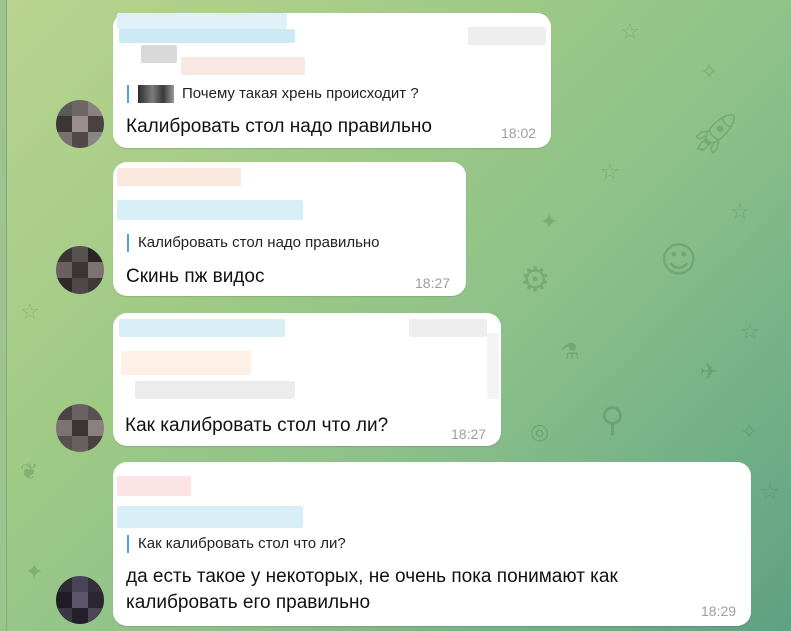  I want to click on message-text: Калибровать стол надо правильно, so click(279, 126).